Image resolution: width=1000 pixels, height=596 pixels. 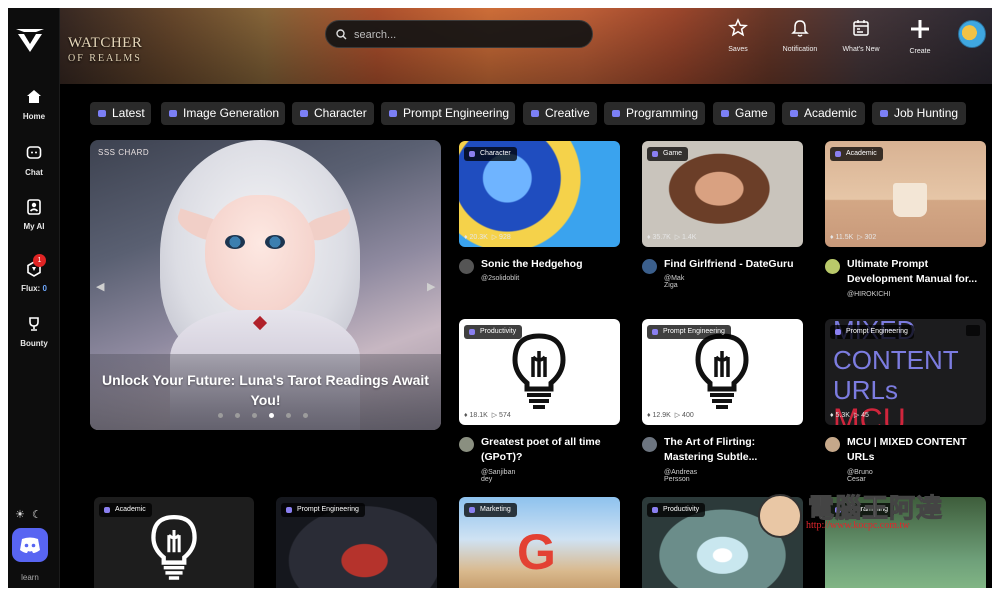 What do you see at coordinates (34, 214) in the screenshot?
I see `sidebar-item-my-ai: My AI` at bounding box center [34, 214].